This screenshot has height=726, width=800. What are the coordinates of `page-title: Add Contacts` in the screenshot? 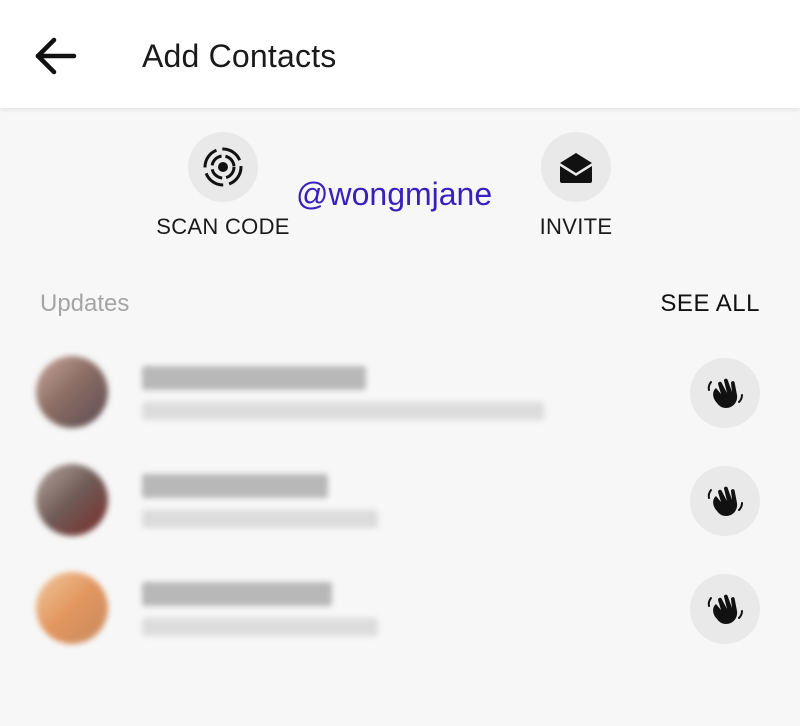 It's located at (239, 56).